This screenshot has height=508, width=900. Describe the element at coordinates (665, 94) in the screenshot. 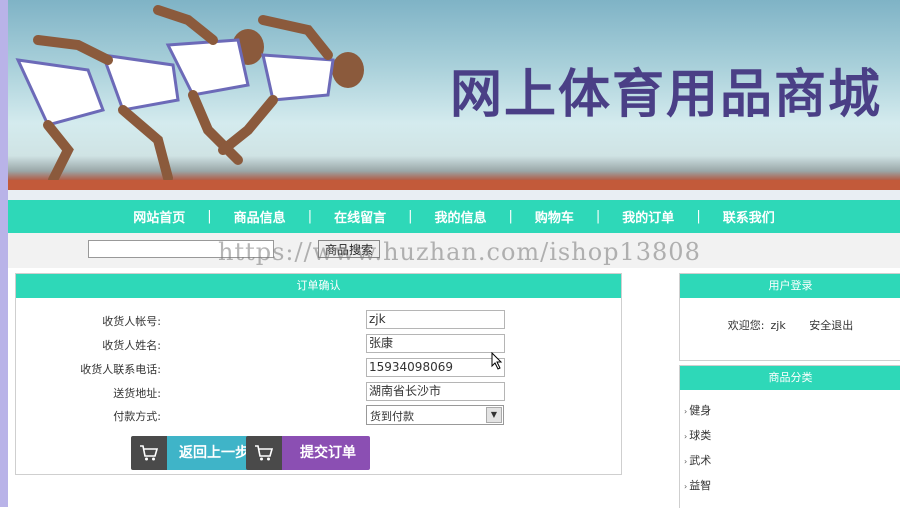

I see `site-title: 网上体育用品商城` at that location.